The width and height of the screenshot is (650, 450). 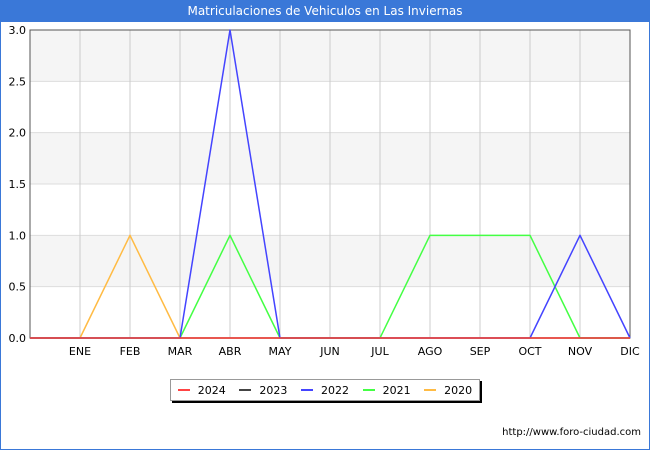 What do you see at coordinates (329, 351) in the screenshot?
I see `x-tick-label: JUN` at bounding box center [329, 351].